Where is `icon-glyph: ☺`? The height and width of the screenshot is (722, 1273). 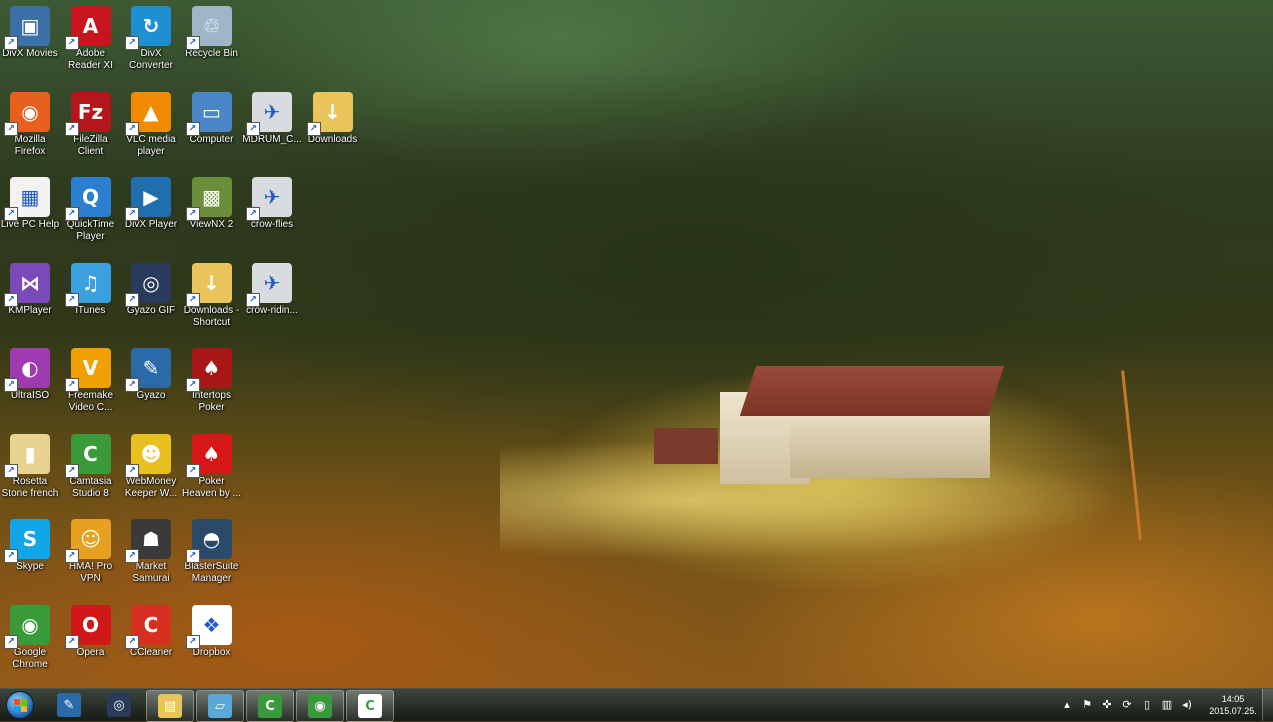 icon-glyph: ☺ is located at coordinates (90, 539).